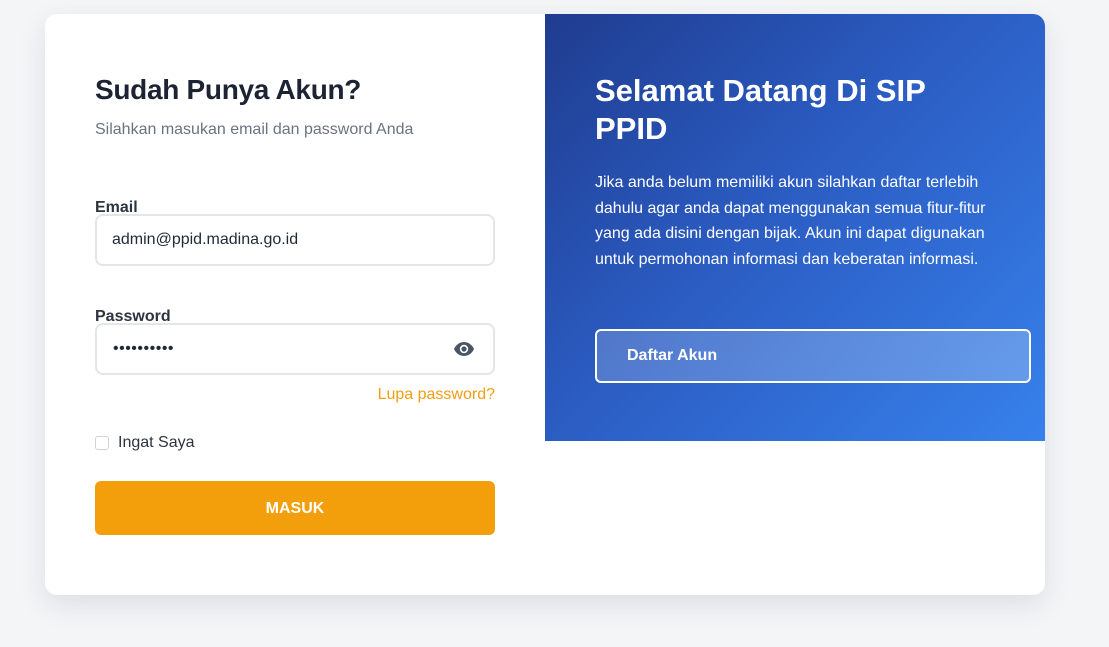 The height and width of the screenshot is (647, 1109). I want to click on email-field, so click(274, 240).